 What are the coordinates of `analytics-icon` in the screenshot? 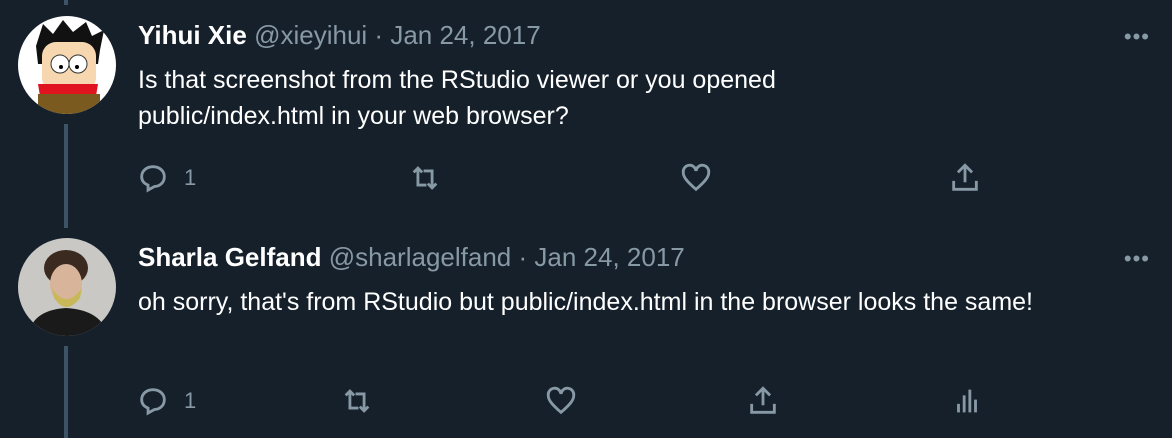 It's located at (967, 401).